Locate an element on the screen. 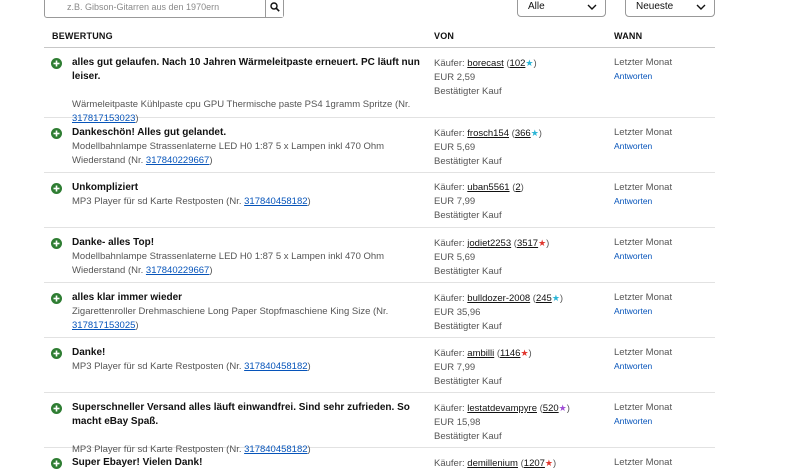 This screenshot has height=470, width=799. feedback-score-link: 1146 is located at coordinates (510, 353).